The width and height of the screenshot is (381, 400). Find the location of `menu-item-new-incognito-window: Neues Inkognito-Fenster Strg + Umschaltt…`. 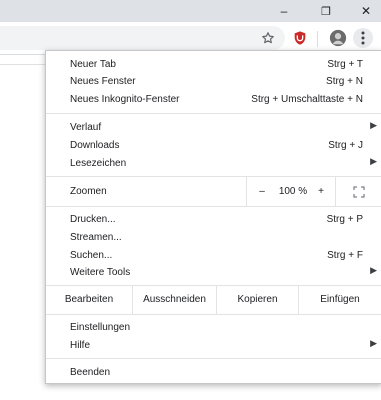

menu-item-new-incognito-window: Neues Inkognito-Fenster Strg + Umschaltt… is located at coordinates (213, 100).